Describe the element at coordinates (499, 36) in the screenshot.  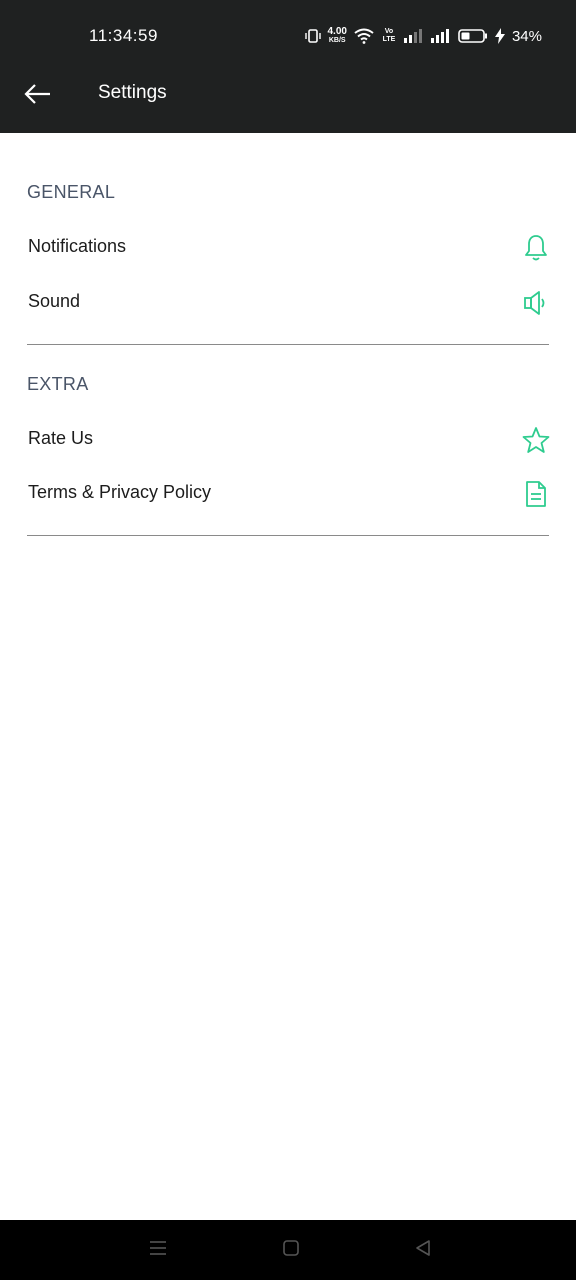
I see `charging-icon` at that location.